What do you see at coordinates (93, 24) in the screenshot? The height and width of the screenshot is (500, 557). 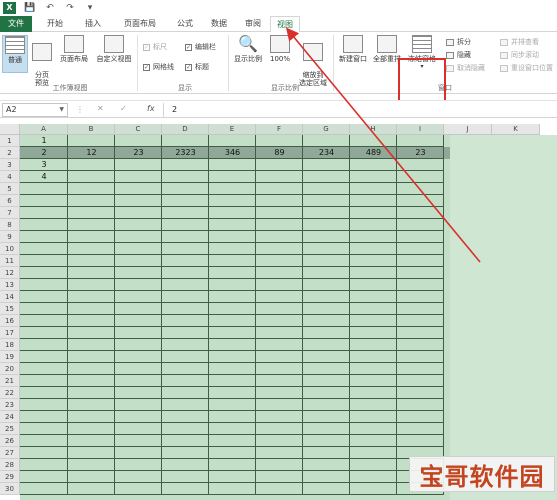 I see `tab-insert: 插入` at bounding box center [93, 24].